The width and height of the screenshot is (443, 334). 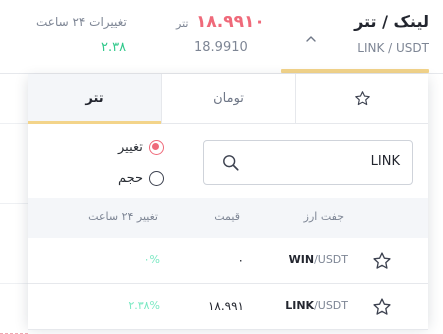 I want to click on radio-unchecked-icon, so click(x=157, y=178).